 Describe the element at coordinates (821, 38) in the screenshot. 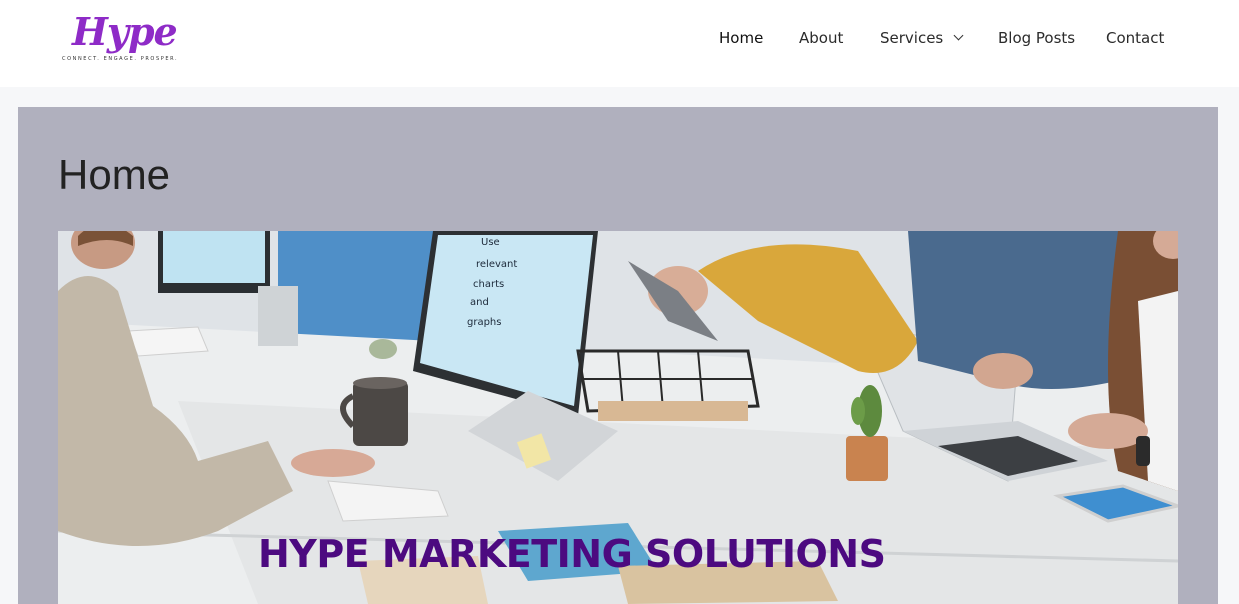

I see `nav-item-about: About` at that location.